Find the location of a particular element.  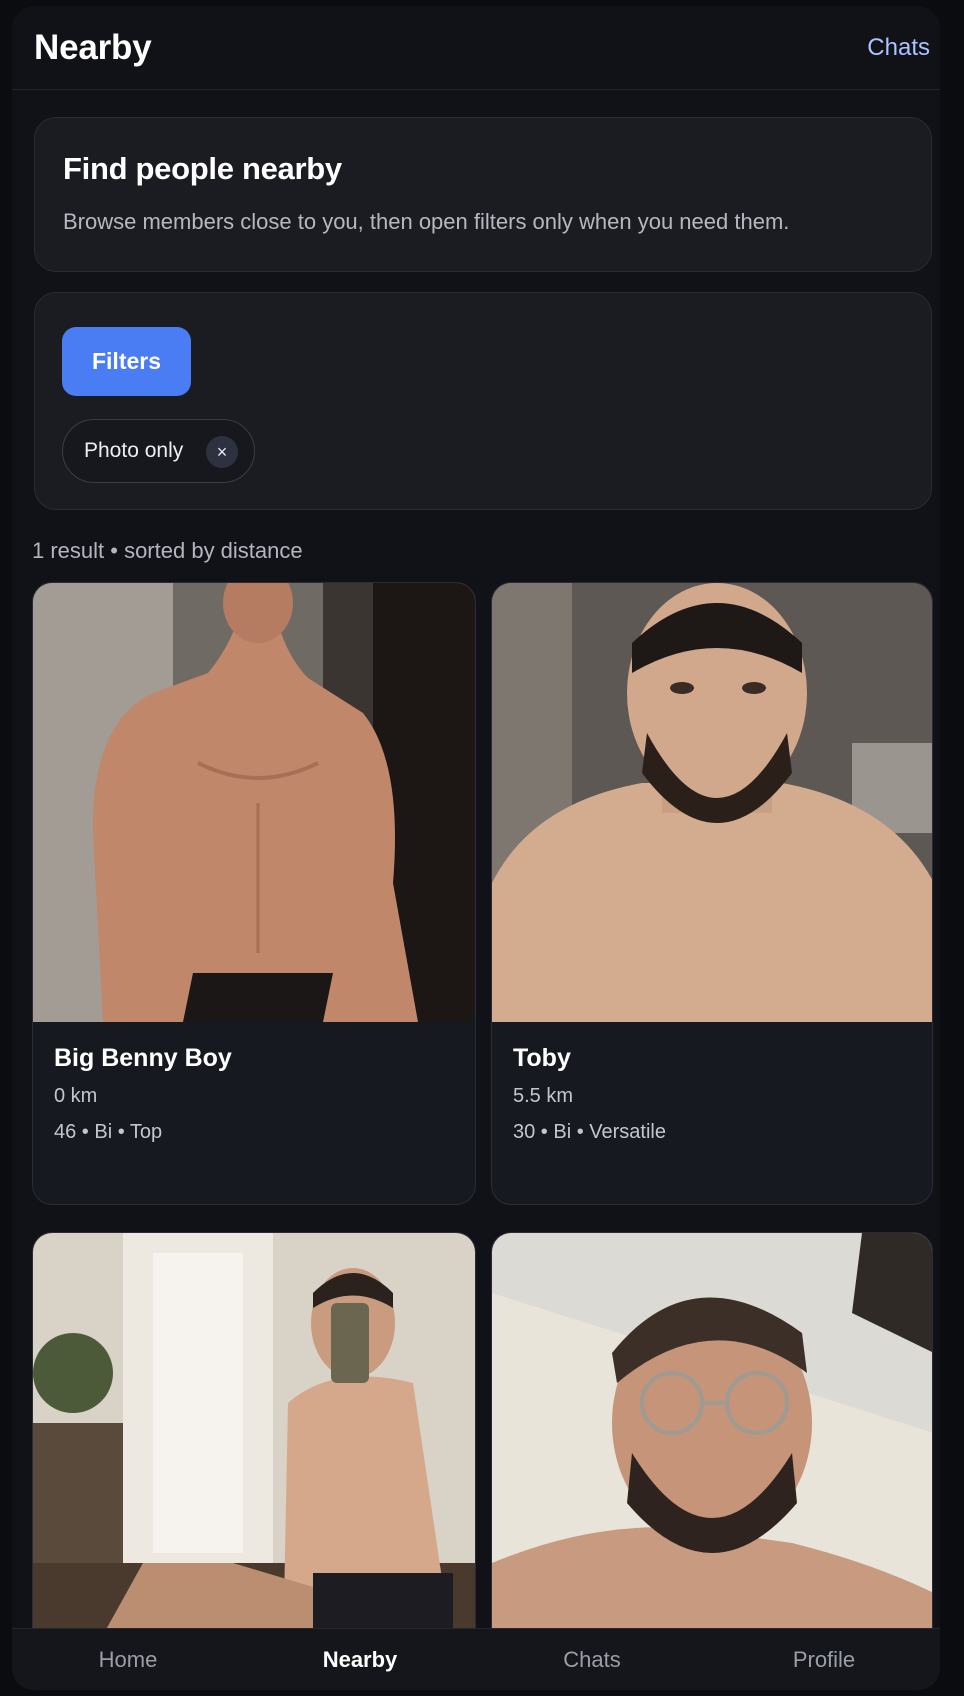

nav-profile: Profile is located at coordinates (824, 1659).